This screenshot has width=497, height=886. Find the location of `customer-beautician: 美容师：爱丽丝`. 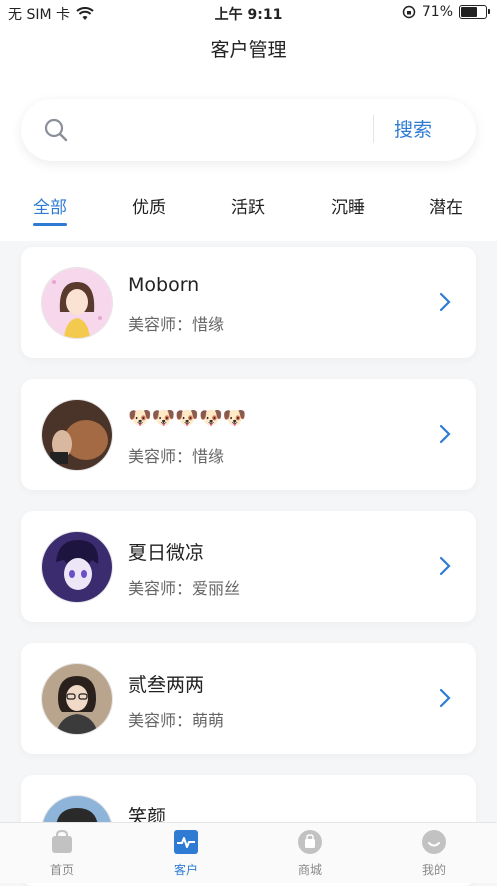

customer-beautician: 美容师：爱丽丝 is located at coordinates (184, 588).